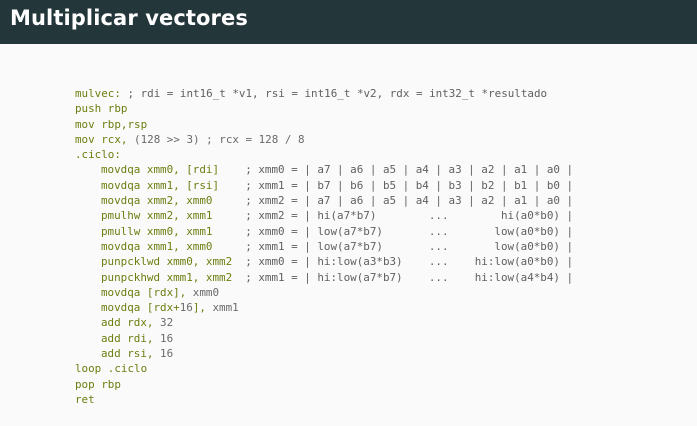  Describe the element at coordinates (348, 22) in the screenshot. I see `slide-title-bar: Multiplicar vectores` at that location.